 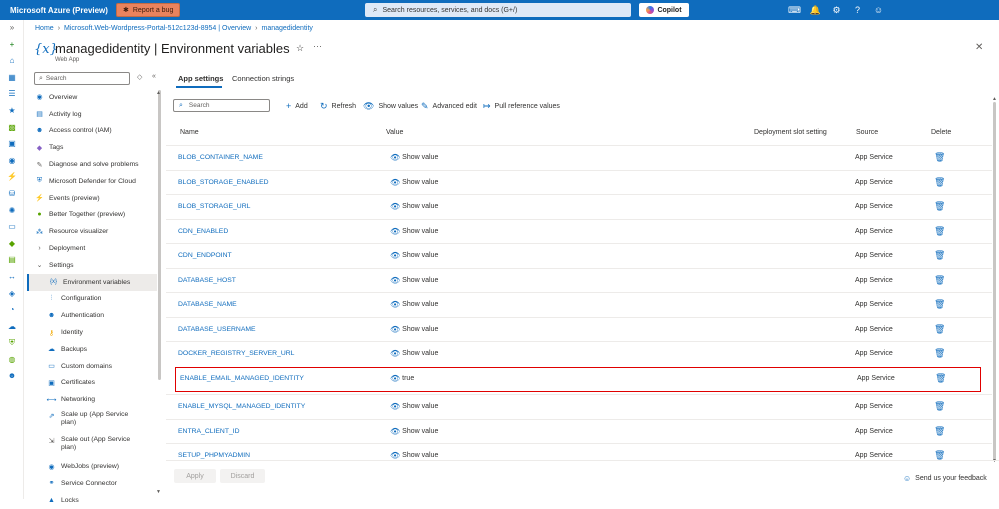 What do you see at coordinates (12, 376) in the screenshot?
I see `user-icon: ☻` at bounding box center [12, 376].